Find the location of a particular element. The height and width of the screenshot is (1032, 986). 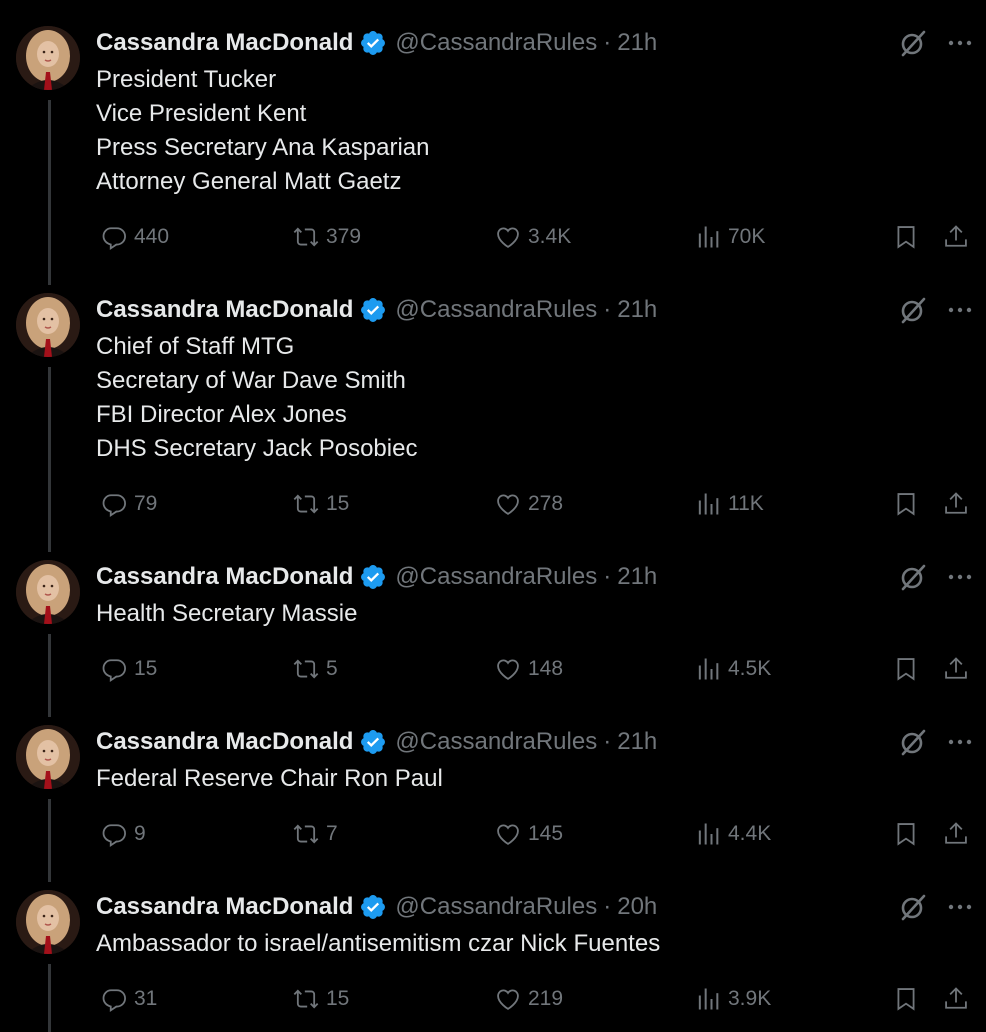

views-count: 70K is located at coordinates (747, 236).